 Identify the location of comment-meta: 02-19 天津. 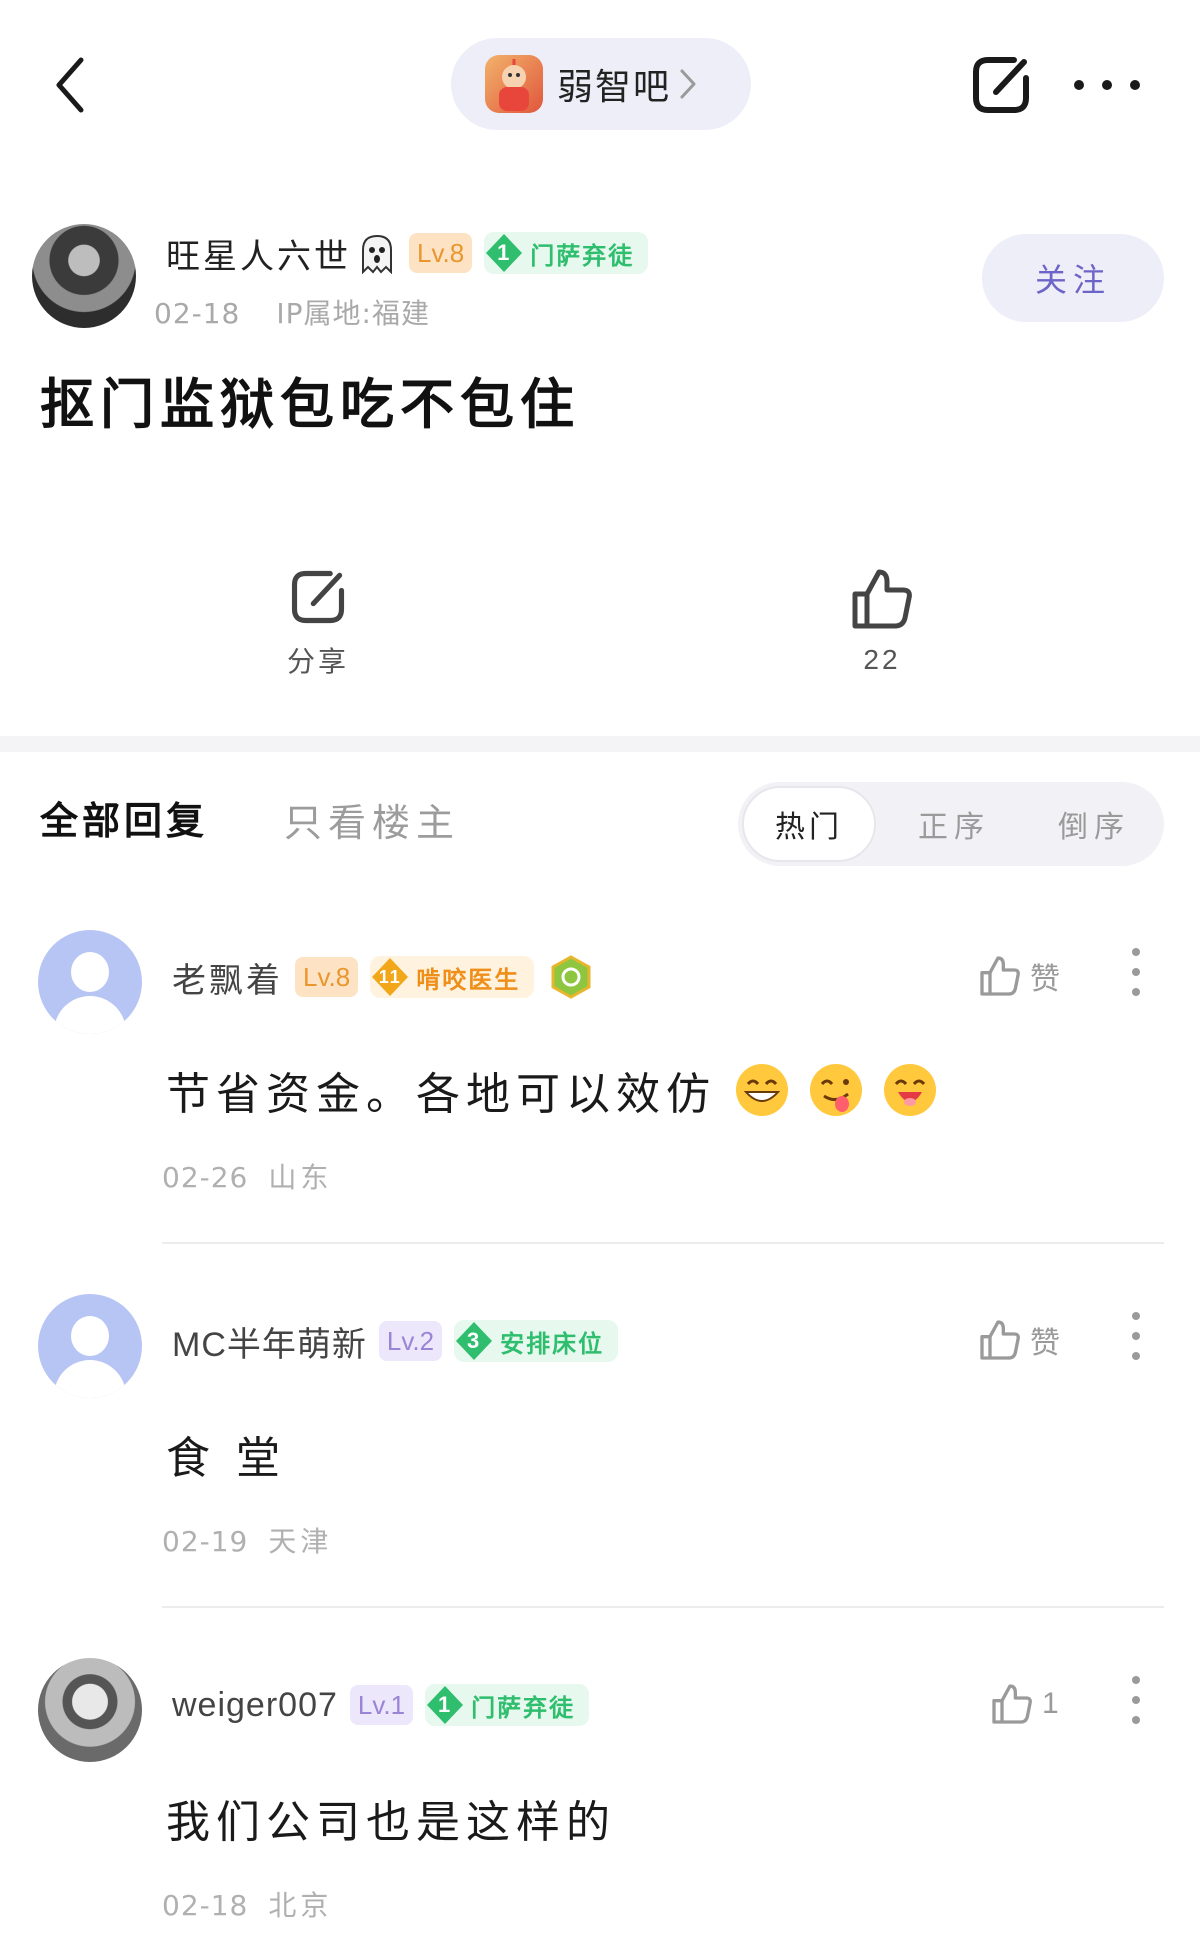
(247, 1540).